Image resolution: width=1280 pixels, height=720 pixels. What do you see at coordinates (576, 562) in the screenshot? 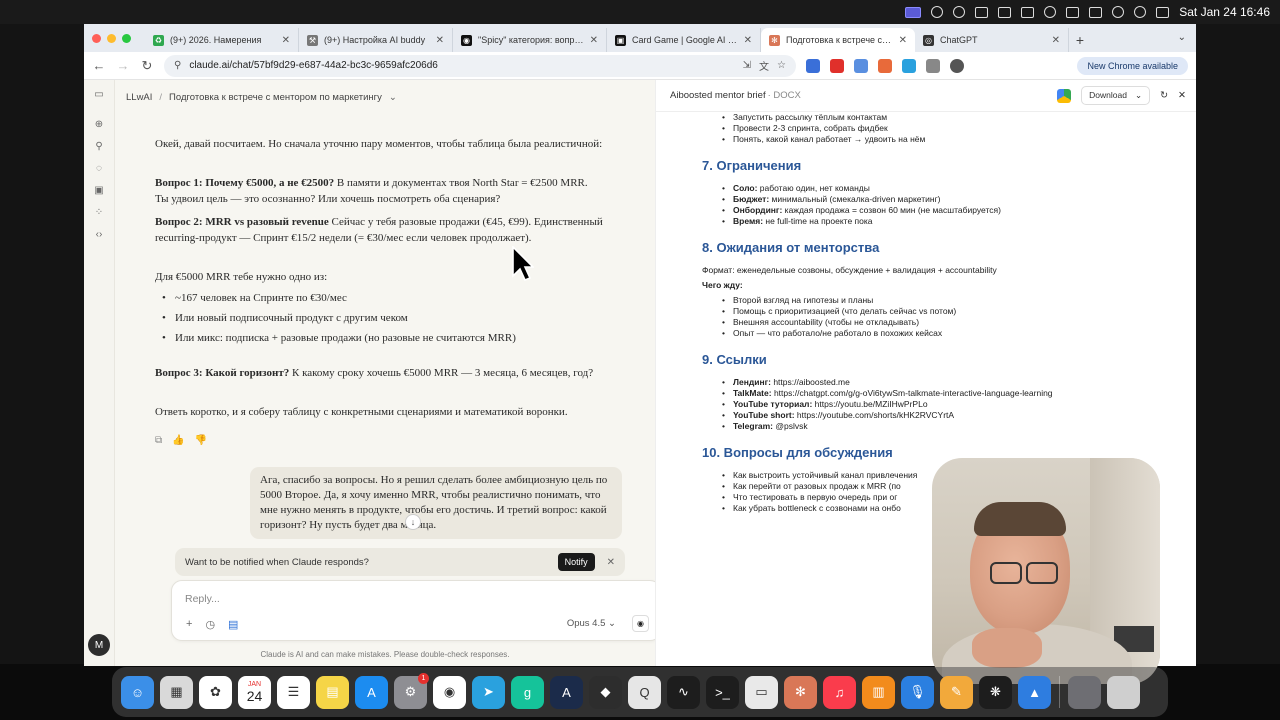
I see `notify-button: Notify` at bounding box center [576, 562].